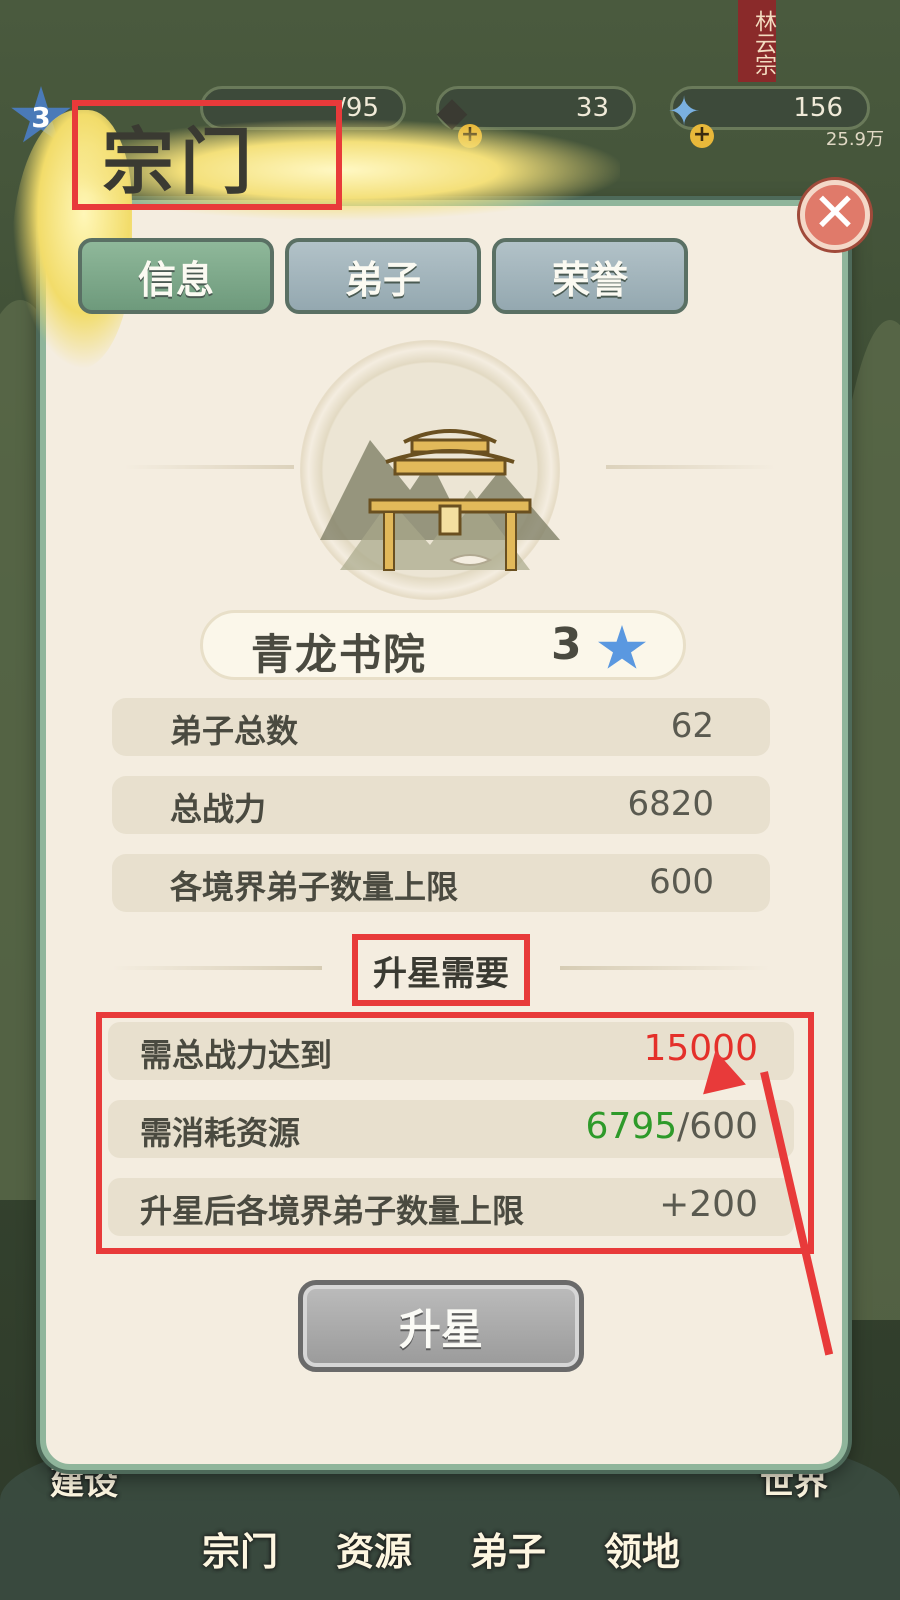 This screenshot has height=1600, width=900. Describe the element at coordinates (339, 654) in the screenshot. I see `sect-name: 青龙书院` at that location.